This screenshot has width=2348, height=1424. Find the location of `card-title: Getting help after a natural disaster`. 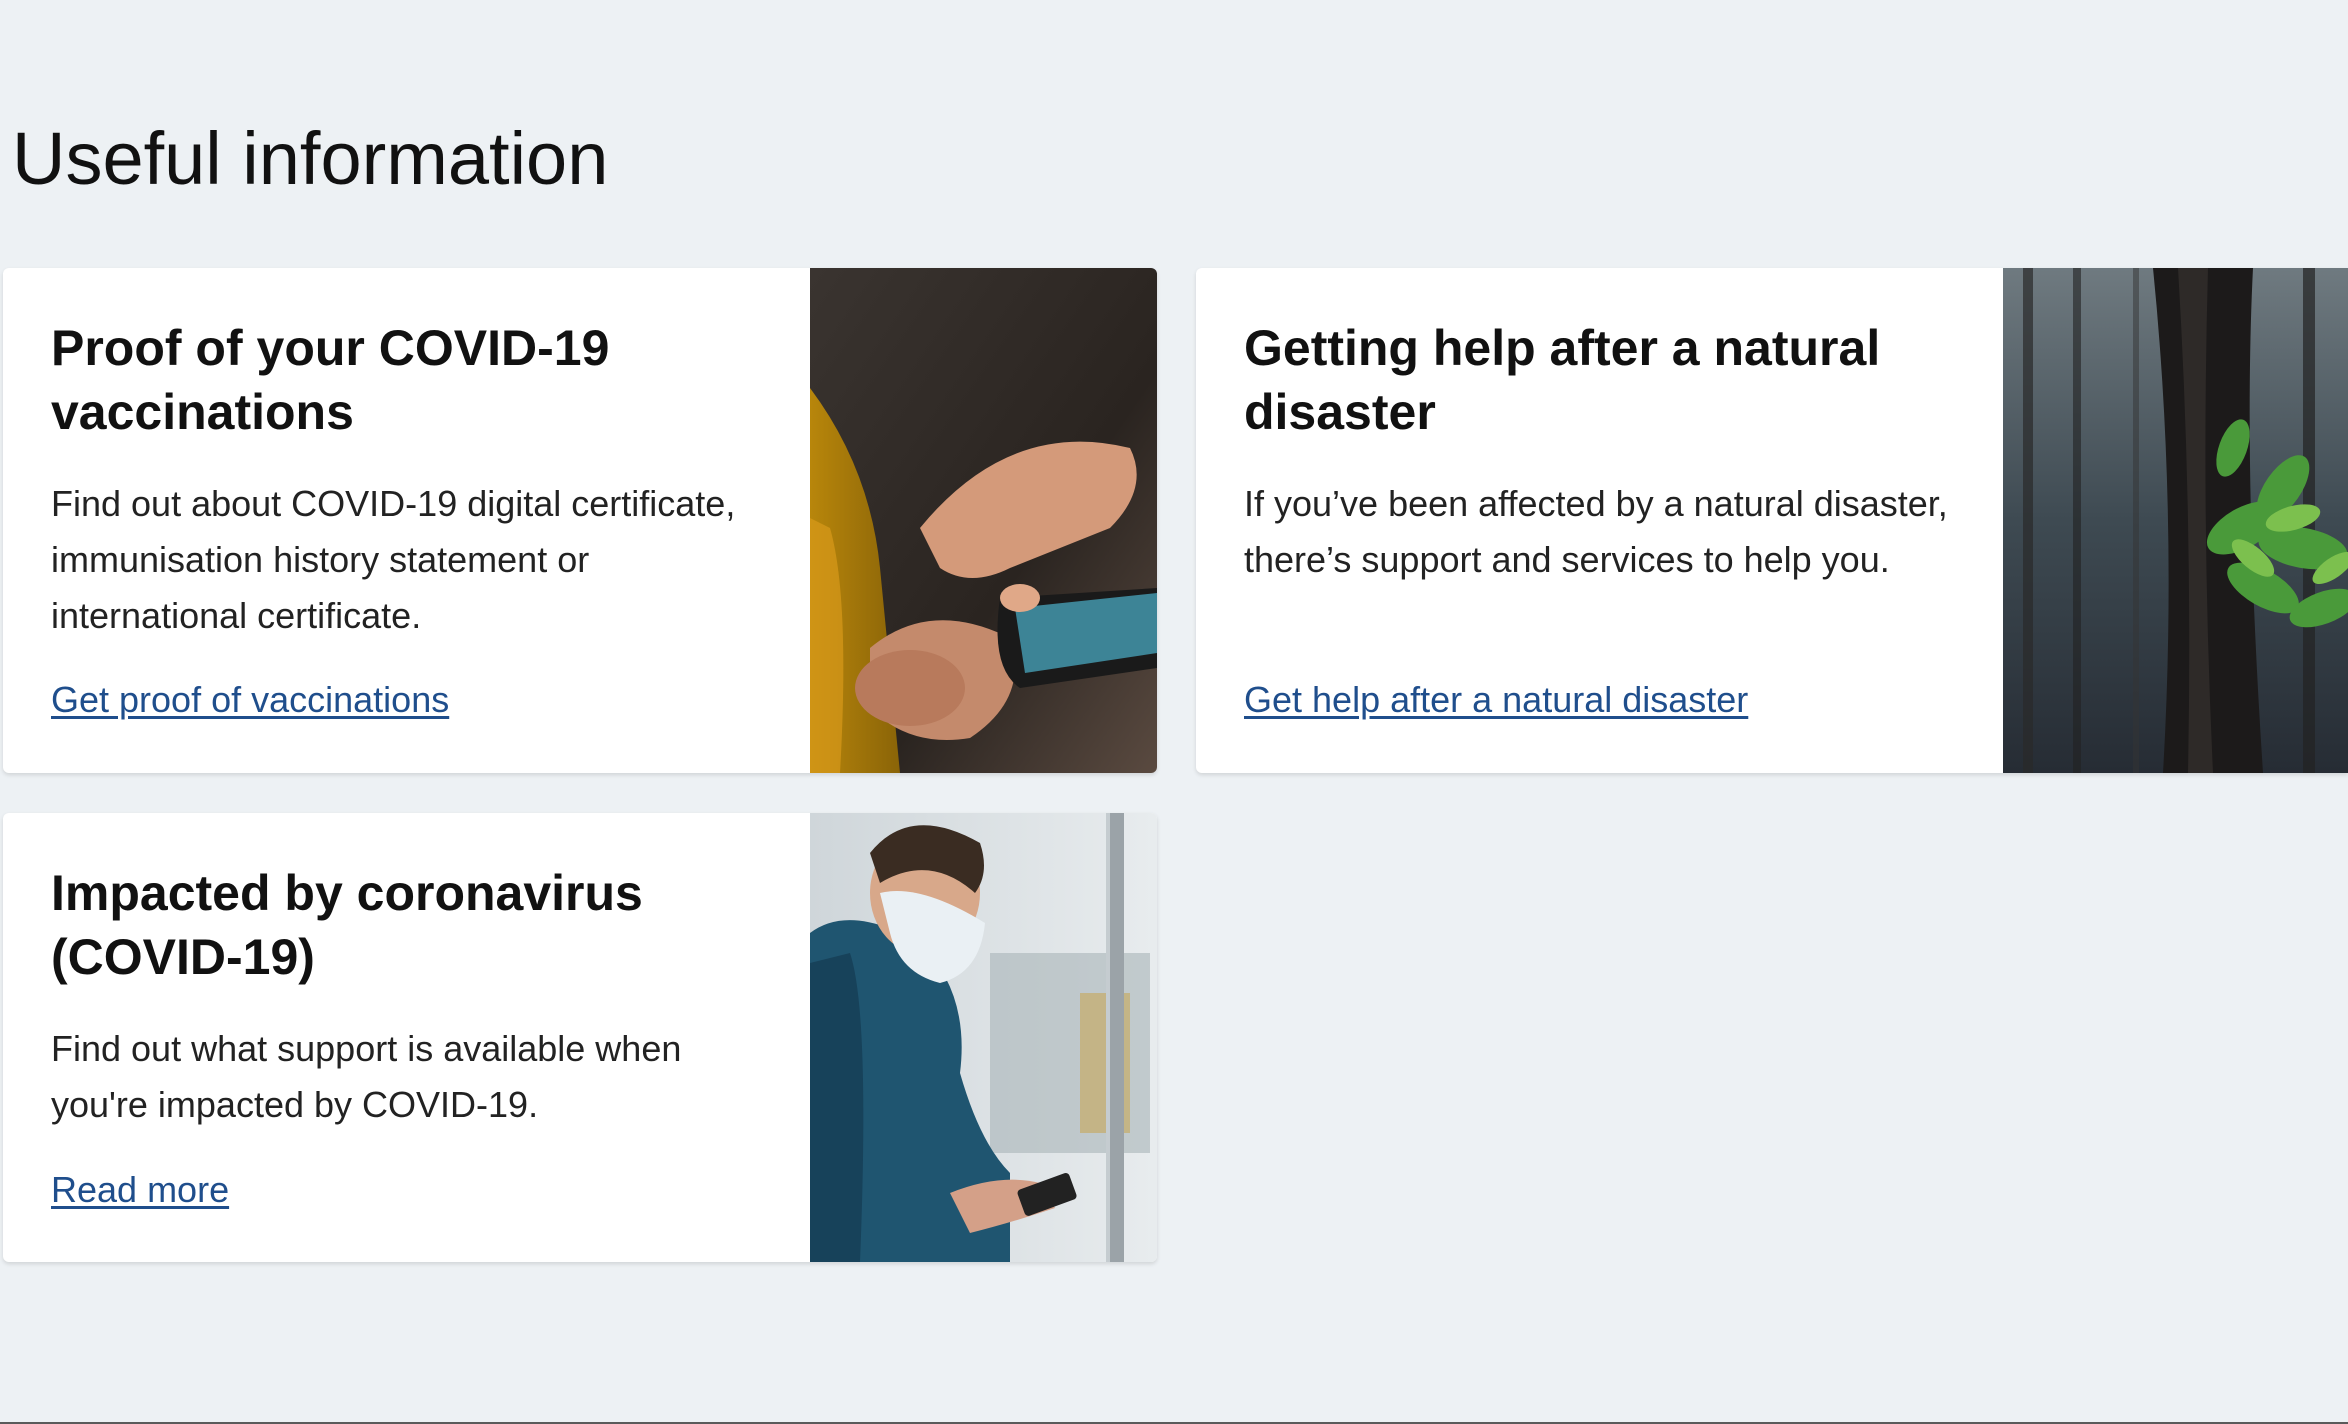

card-title: Getting help after a natural disaster is located at coordinates (1562, 380).